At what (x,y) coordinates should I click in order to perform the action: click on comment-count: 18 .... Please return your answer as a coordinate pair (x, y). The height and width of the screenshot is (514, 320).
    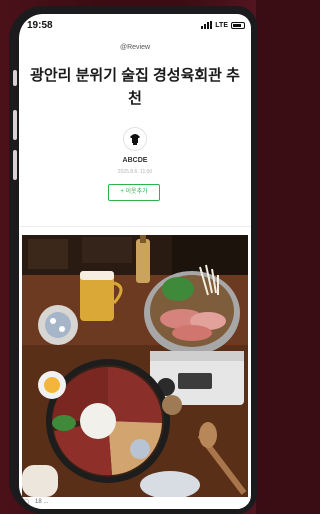
    Looking at the image, I should click on (41, 502).